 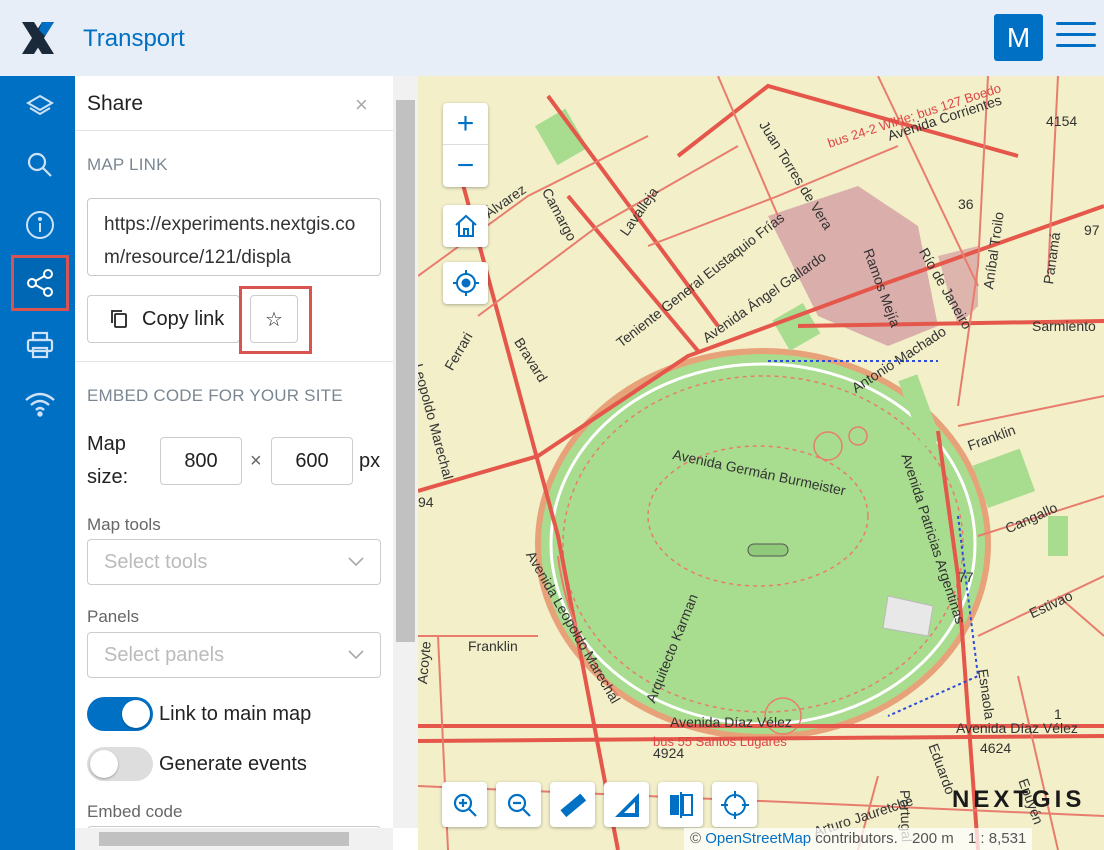 I want to click on info-icon, so click(x=40, y=225).